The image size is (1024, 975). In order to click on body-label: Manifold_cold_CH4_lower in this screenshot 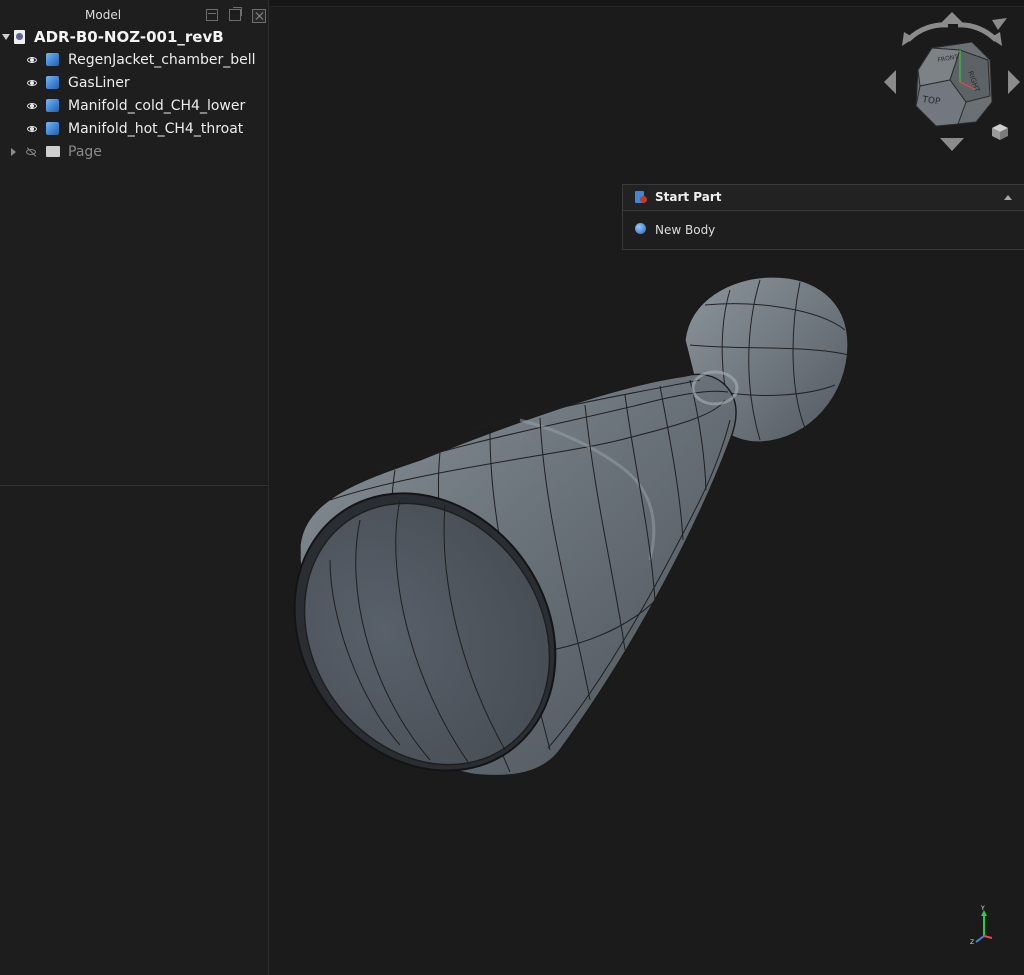, I will do `click(157, 106)`.